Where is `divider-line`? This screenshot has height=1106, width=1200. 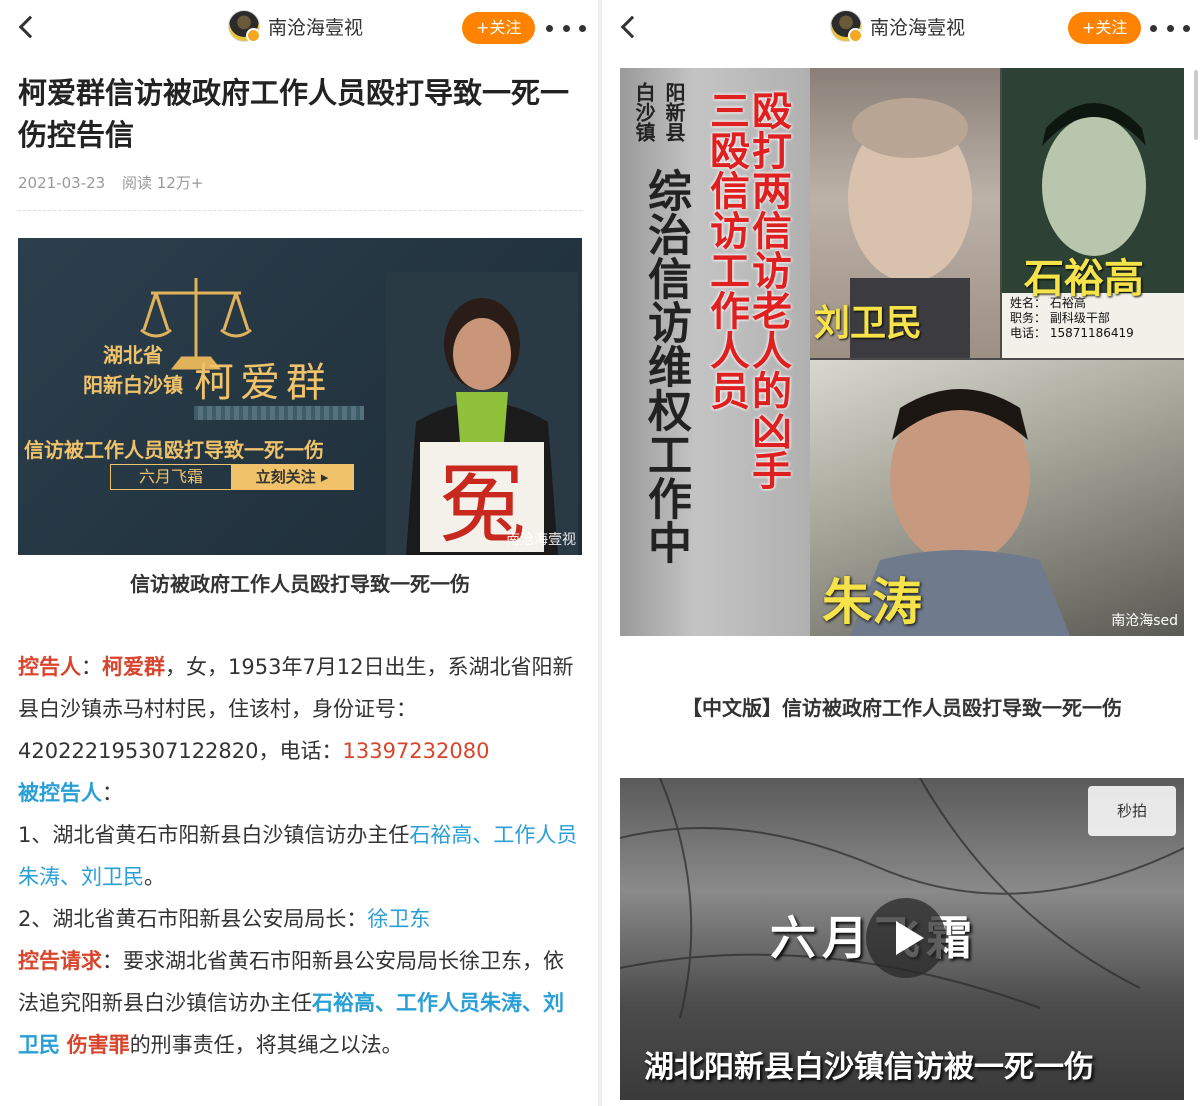 divider-line is located at coordinates (300, 210).